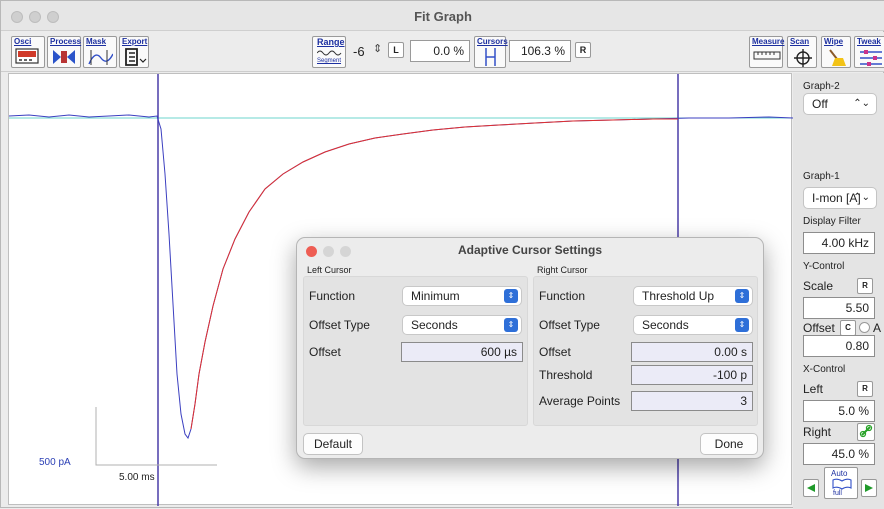  Describe the element at coordinates (840, 198) in the screenshot. I see `graph1-select: I-mon [A] ⌃⌄` at that location.